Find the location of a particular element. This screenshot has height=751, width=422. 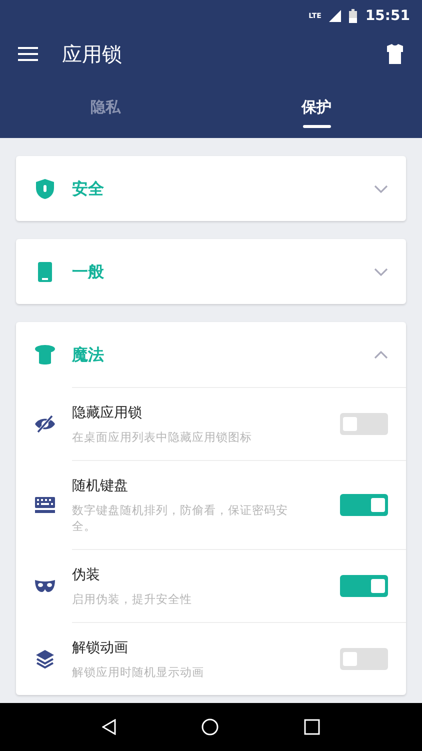

chevron-up-icon is located at coordinates (381, 354).